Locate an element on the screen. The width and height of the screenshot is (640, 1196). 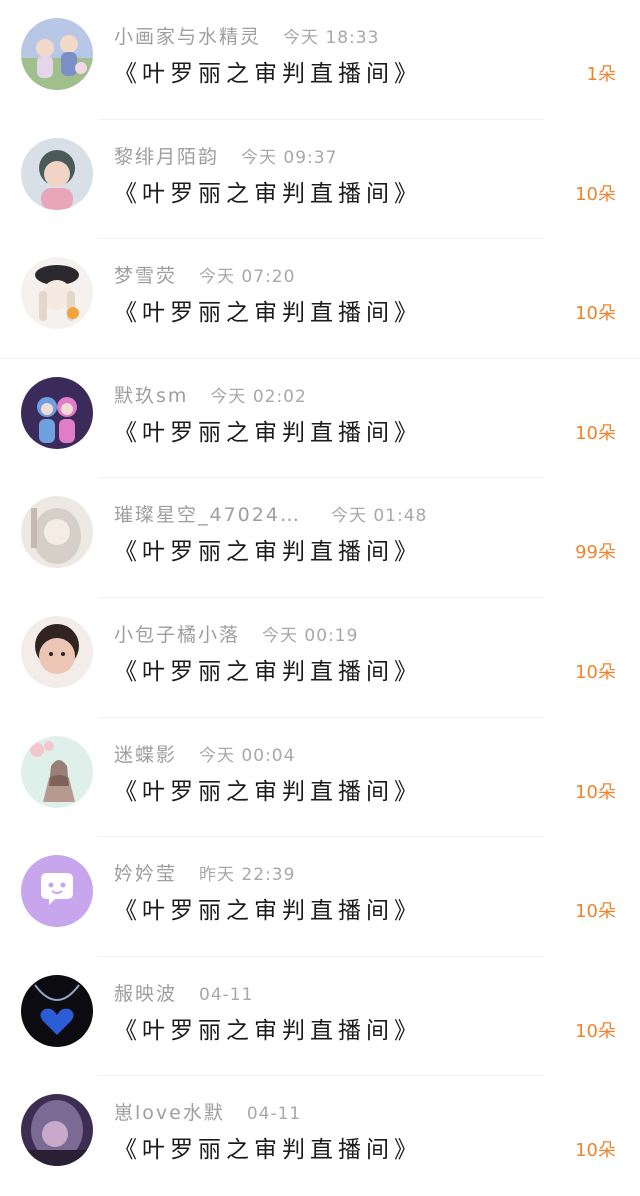
user-name: 崽love水默 is located at coordinates (169, 1113).